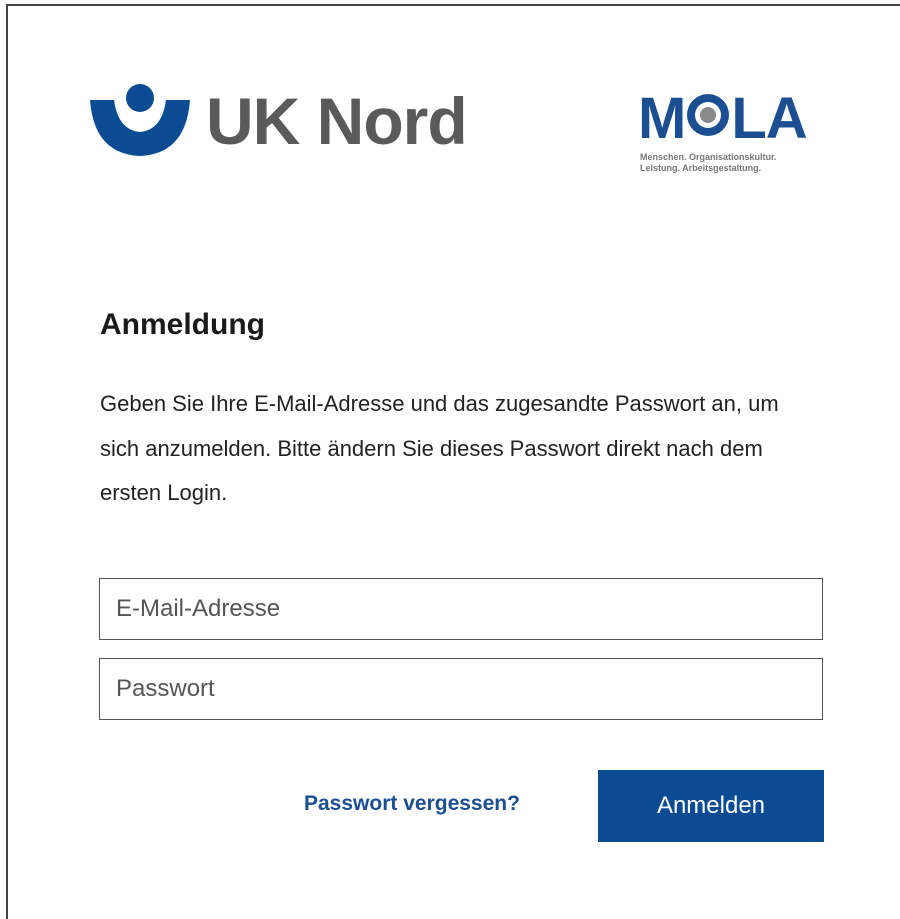 This screenshot has height=919, width=900. Describe the element at coordinates (412, 804) in the screenshot. I see `forgot-password-link: Passwort vergessen?` at that location.